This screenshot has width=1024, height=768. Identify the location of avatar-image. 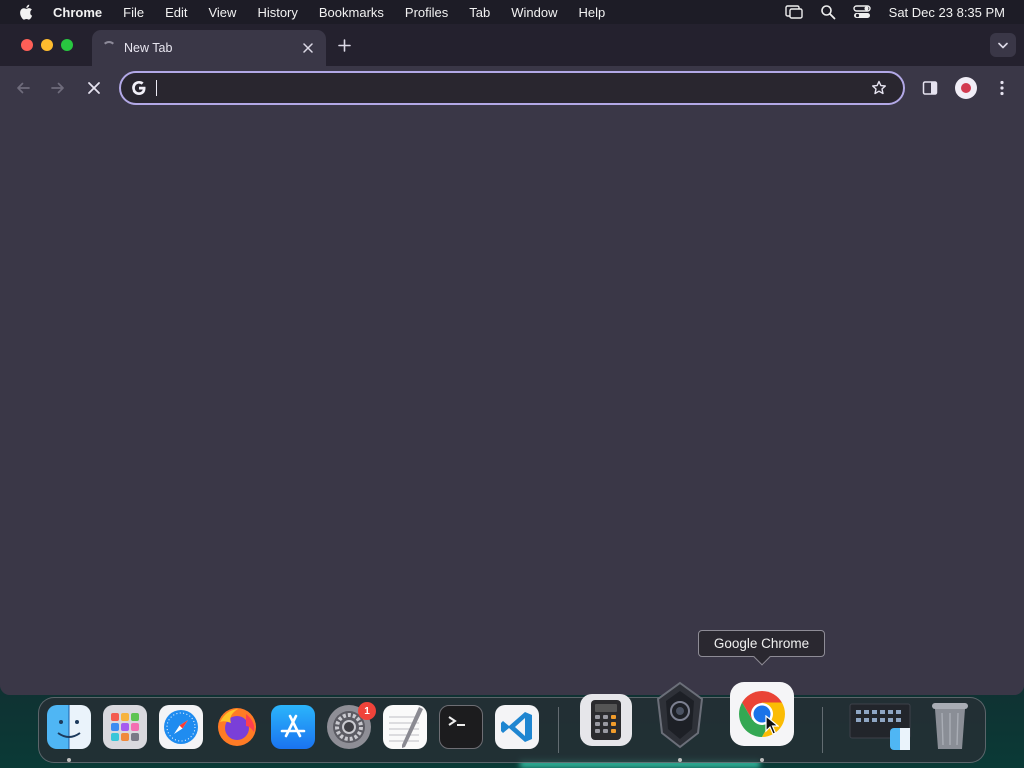
(966, 88).